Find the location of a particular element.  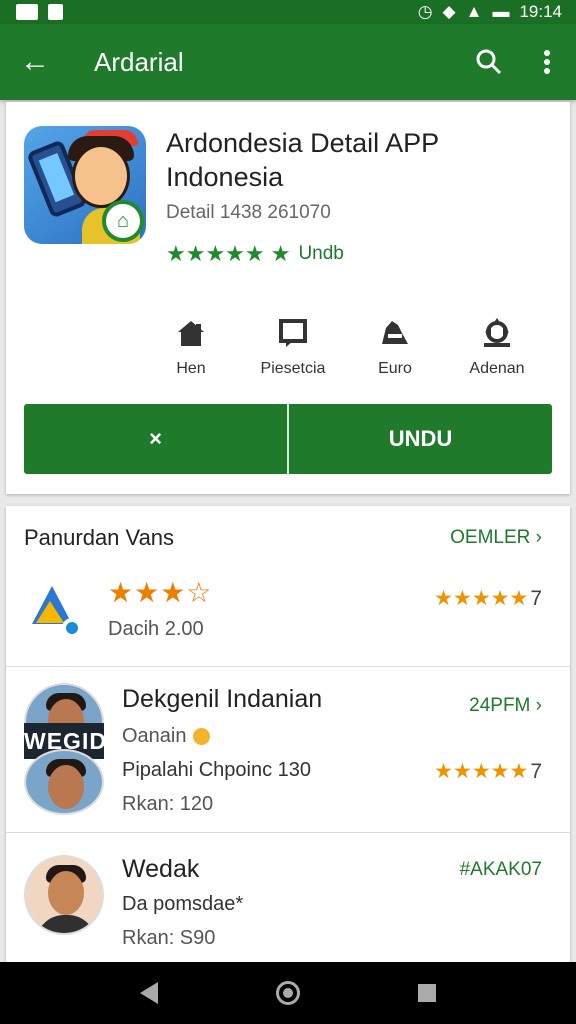

app-logo-icon is located at coordinates (53, 609).